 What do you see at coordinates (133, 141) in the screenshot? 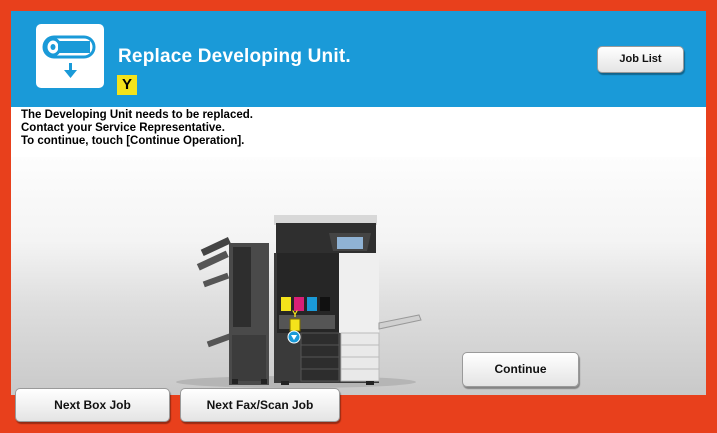
I see `message-line-3: To continue, touch [Continue Operation].` at bounding box center [133, 141].